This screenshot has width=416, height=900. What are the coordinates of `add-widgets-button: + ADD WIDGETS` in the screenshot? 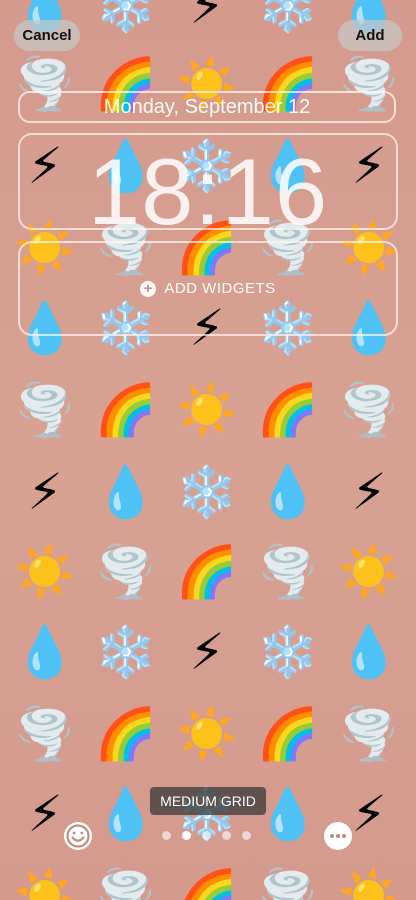 It's located at (207, 288).